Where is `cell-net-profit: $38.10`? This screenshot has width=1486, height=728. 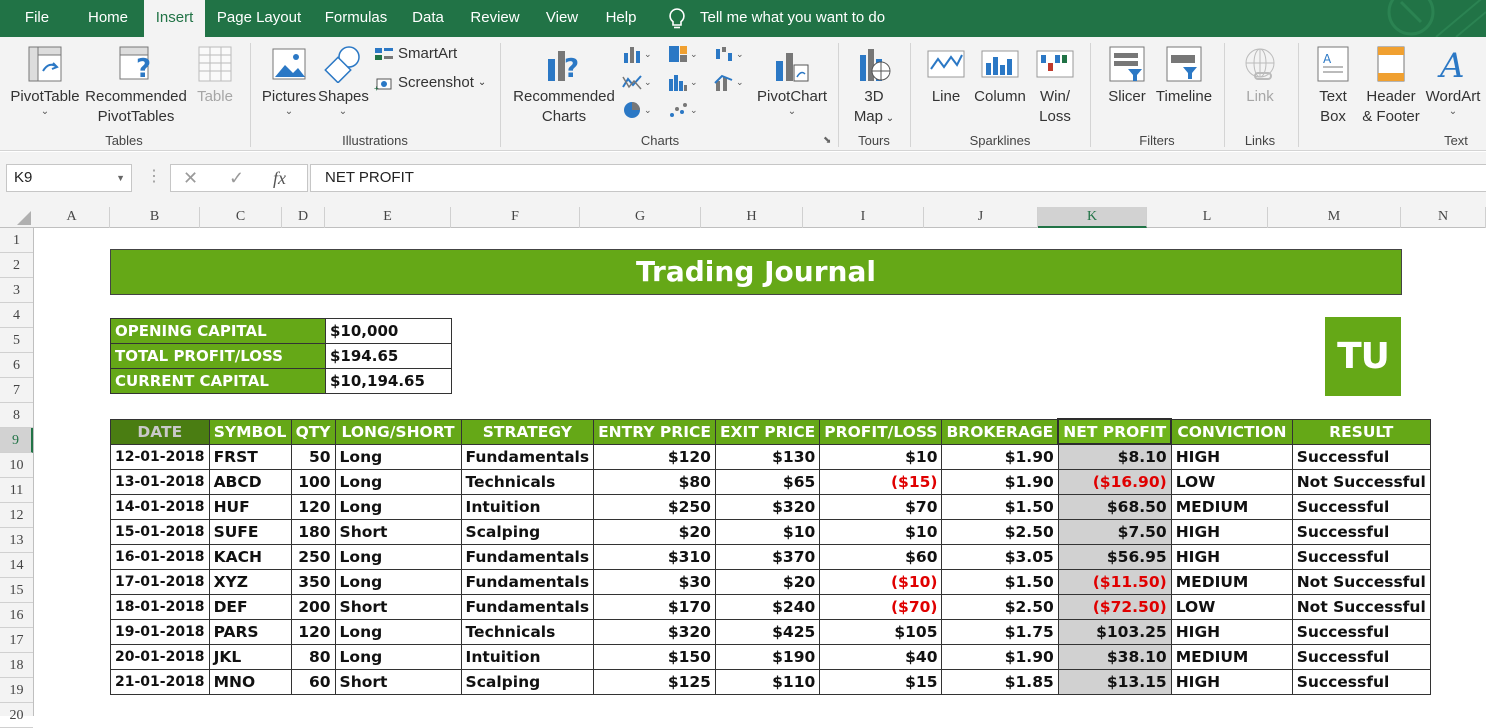
cell-net-profit: $38.10 is located at coordinates (1114, 656).